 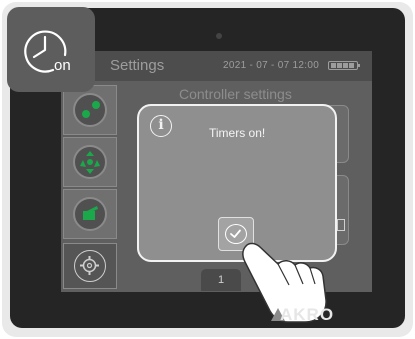 What do you see at coordinates (45, 51) in the screenshot?
I see `clock-icon` at bounding box center [45, 51].